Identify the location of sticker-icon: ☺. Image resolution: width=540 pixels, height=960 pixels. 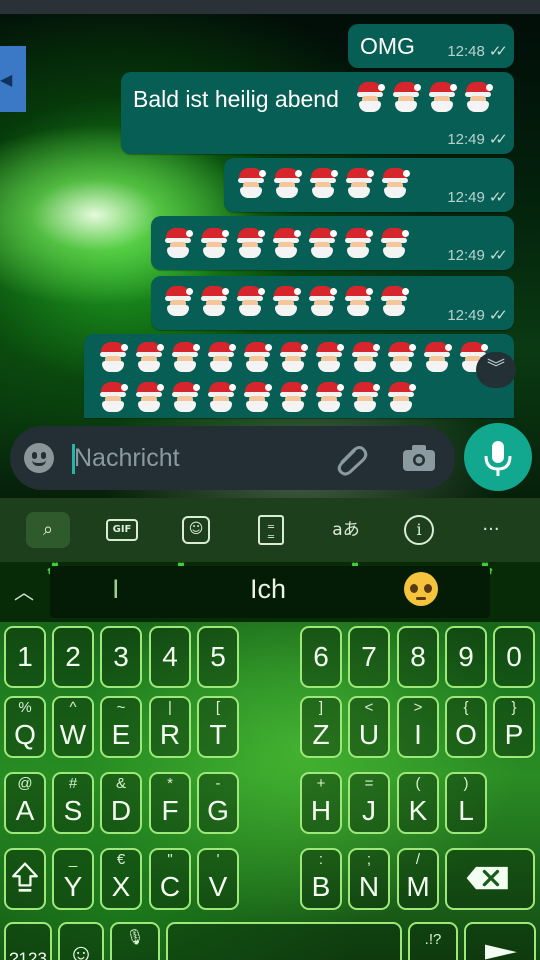
(196, 530).